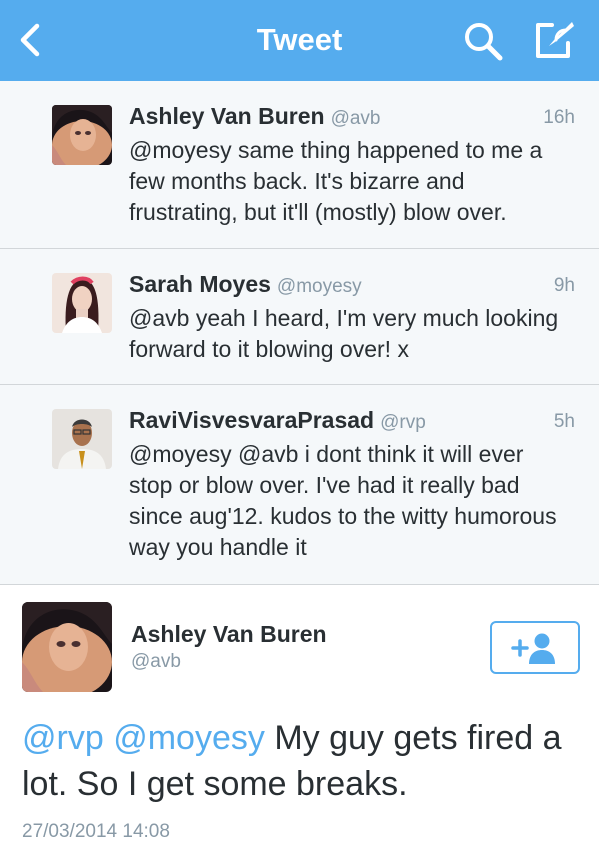  I want to click on username: @rvp, so click(403, 422).